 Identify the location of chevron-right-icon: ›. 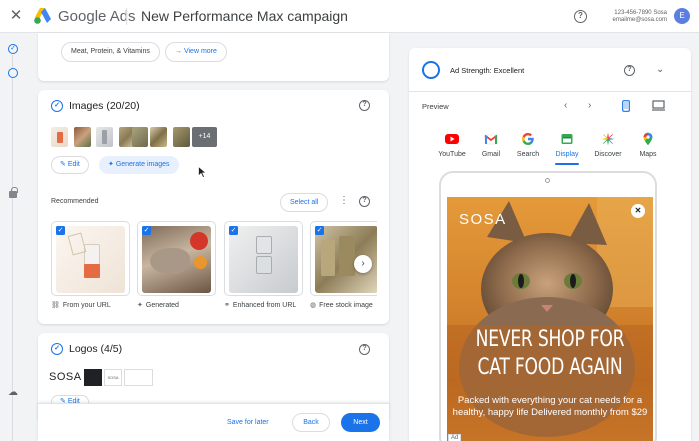
(589, 105).